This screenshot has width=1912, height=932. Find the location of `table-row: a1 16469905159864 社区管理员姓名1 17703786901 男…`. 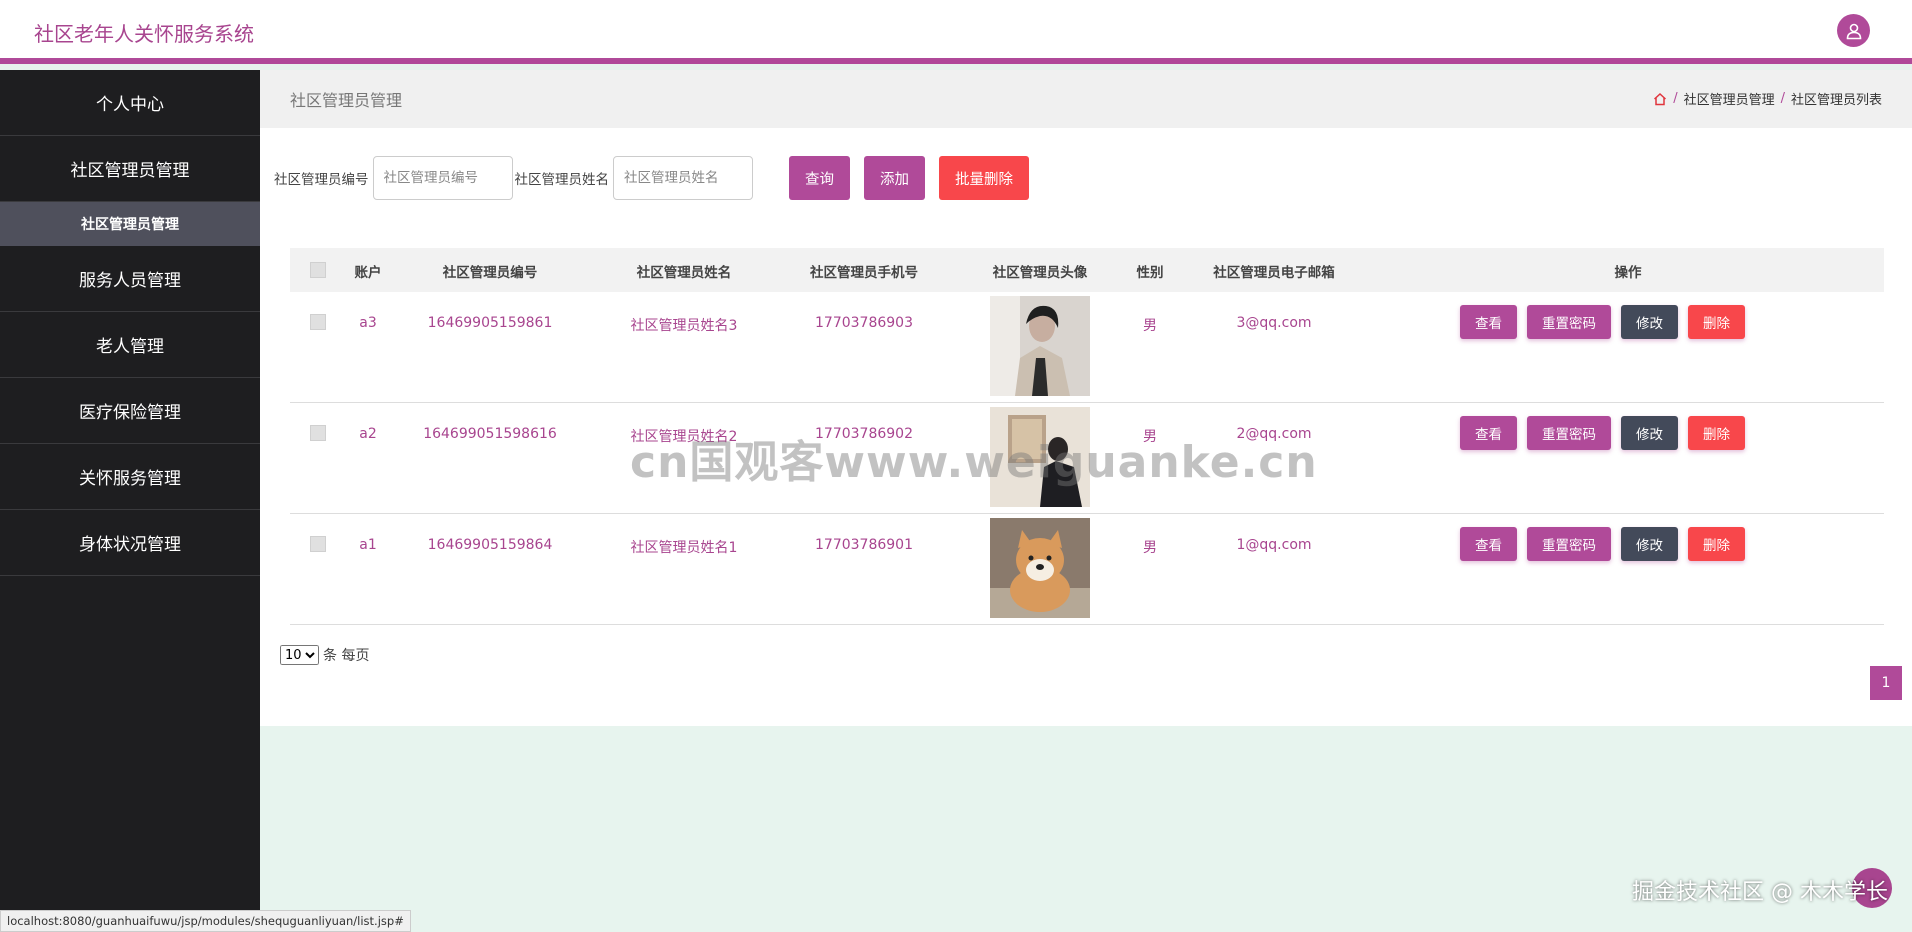

table-row: a1 16469905159864 社区管理员姓名1 17703786901 男… is located at coordinates (1087, 569).